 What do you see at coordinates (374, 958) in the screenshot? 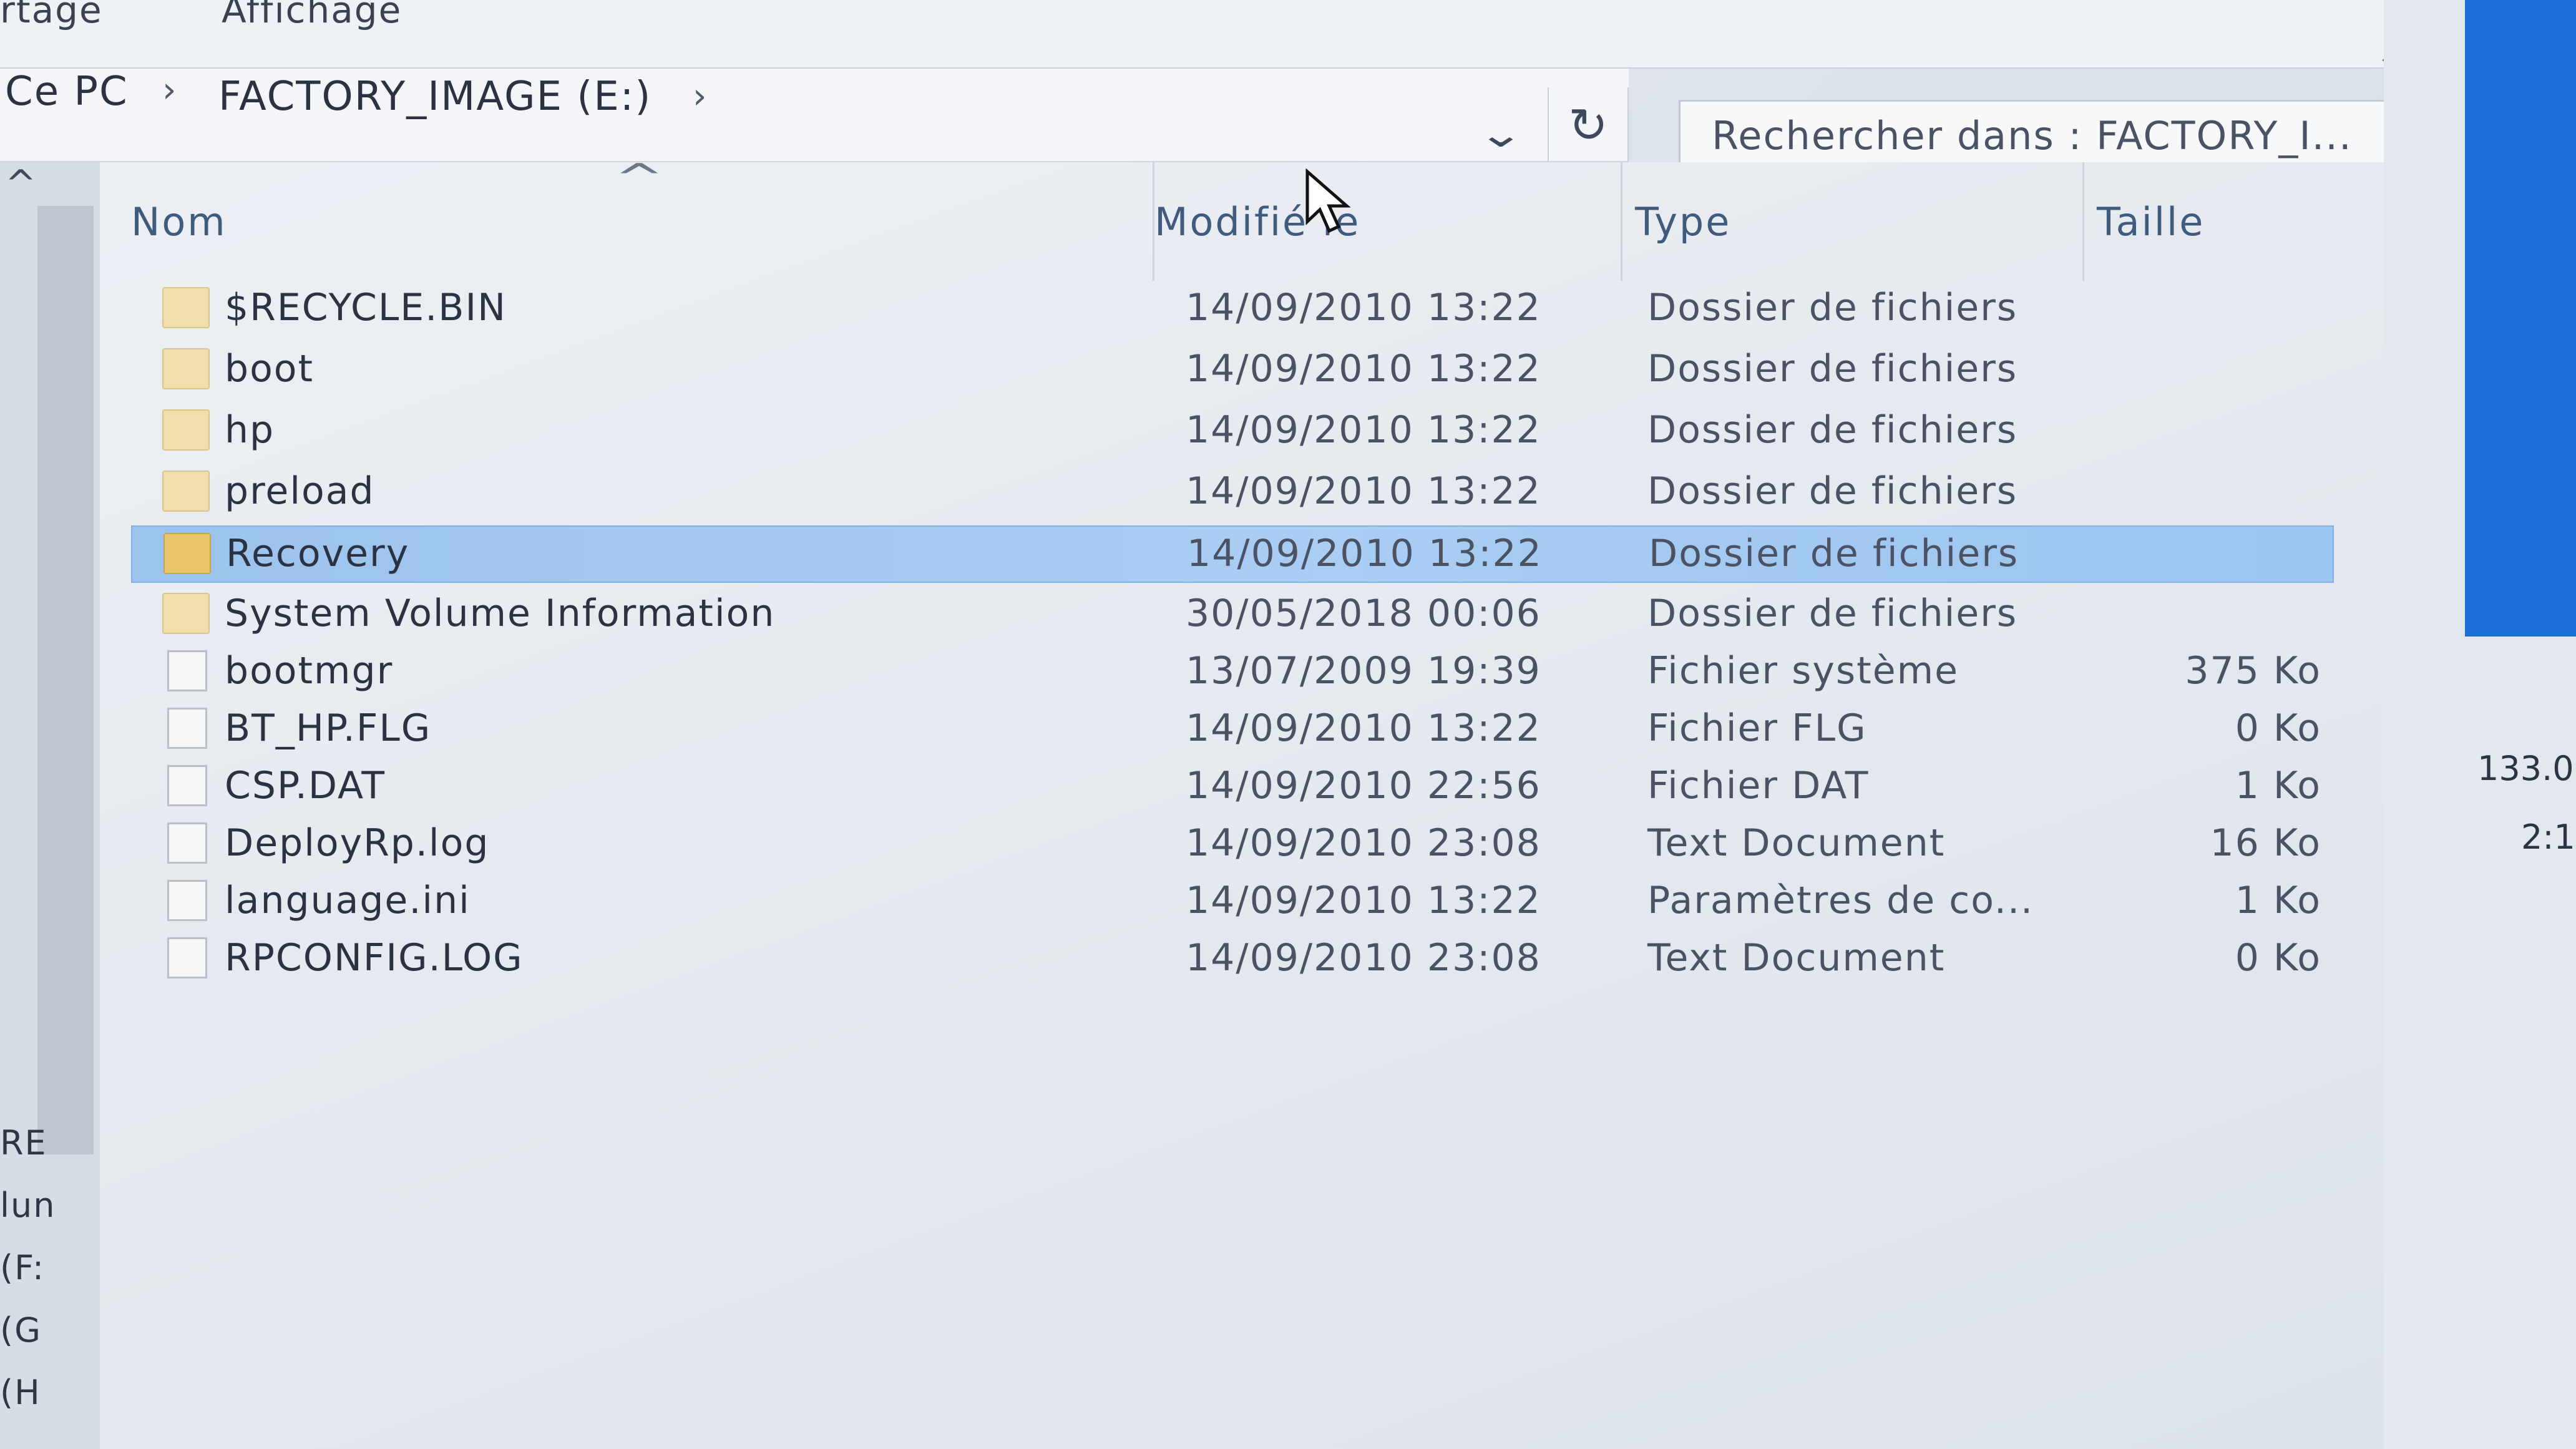
I see `file-name: RPCONFIG.LOG` at bounding box center [374, 958].